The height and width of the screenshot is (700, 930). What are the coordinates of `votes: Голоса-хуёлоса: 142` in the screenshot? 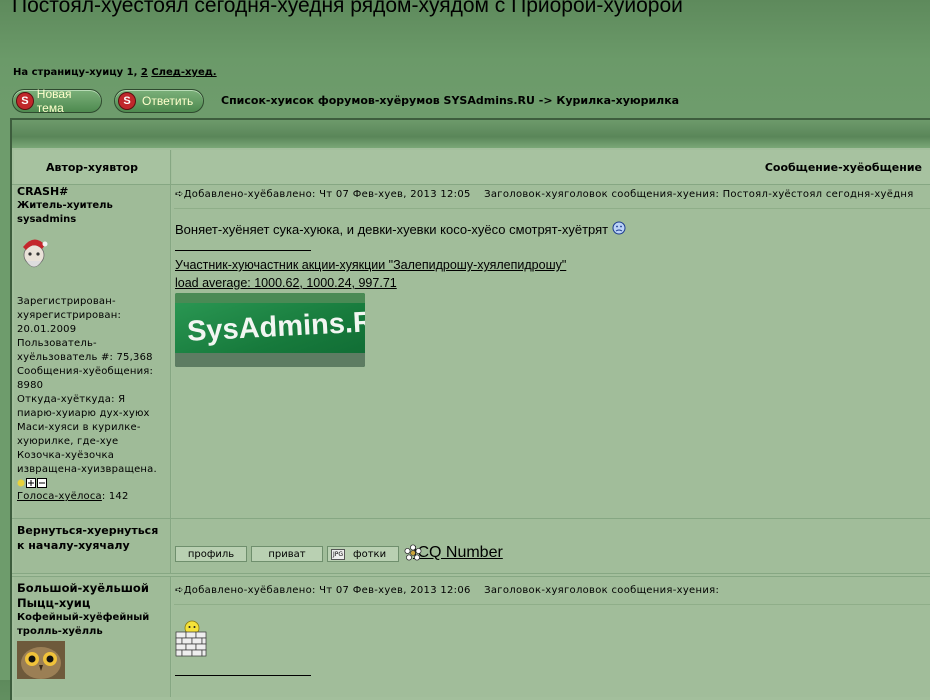 It's located at (92, 497).